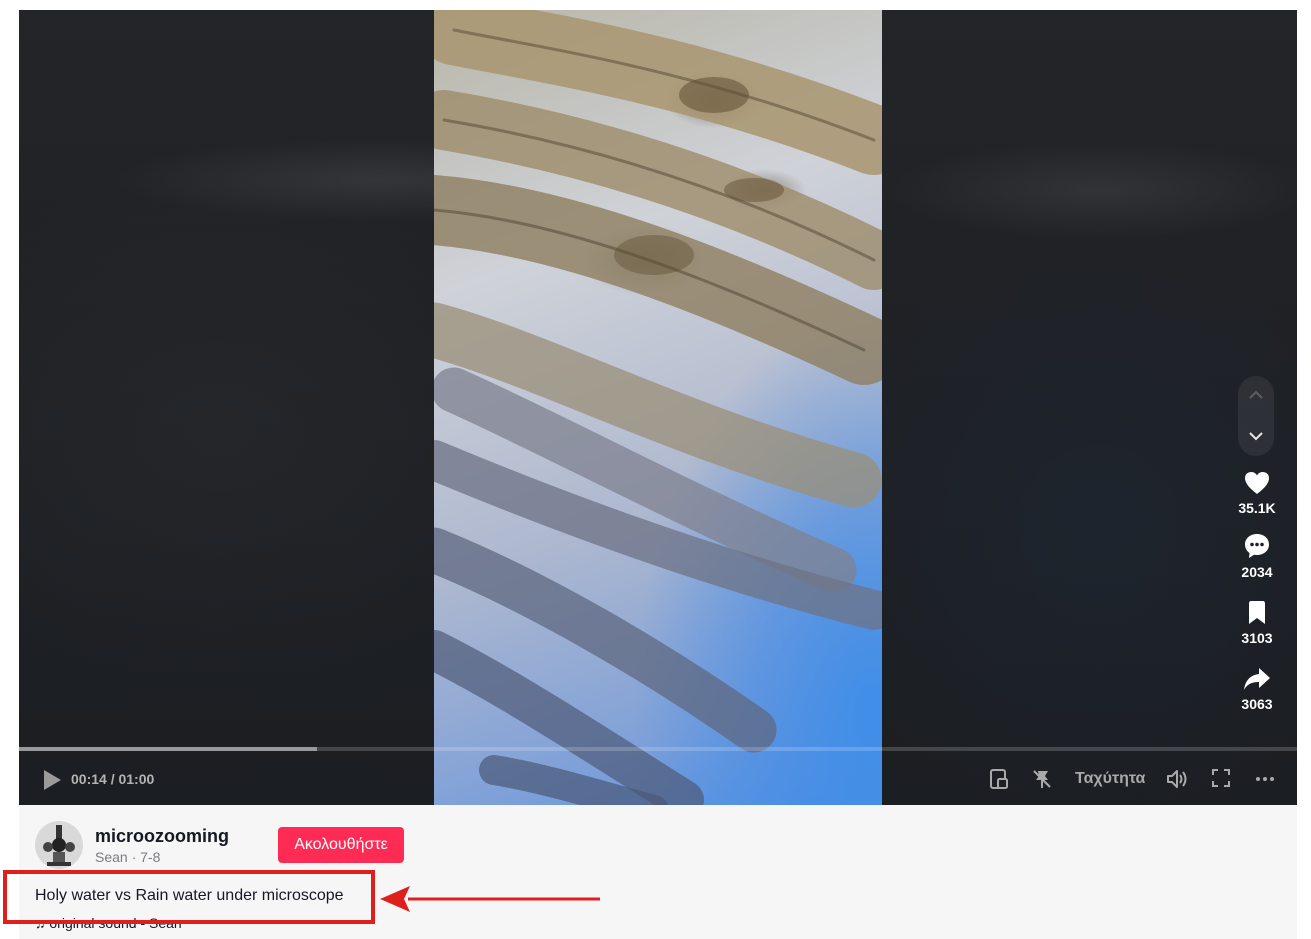 Image resolution: width=1311 pixels, height=939 pixels. I want to click on annotation-arrow, so click(490, 899).